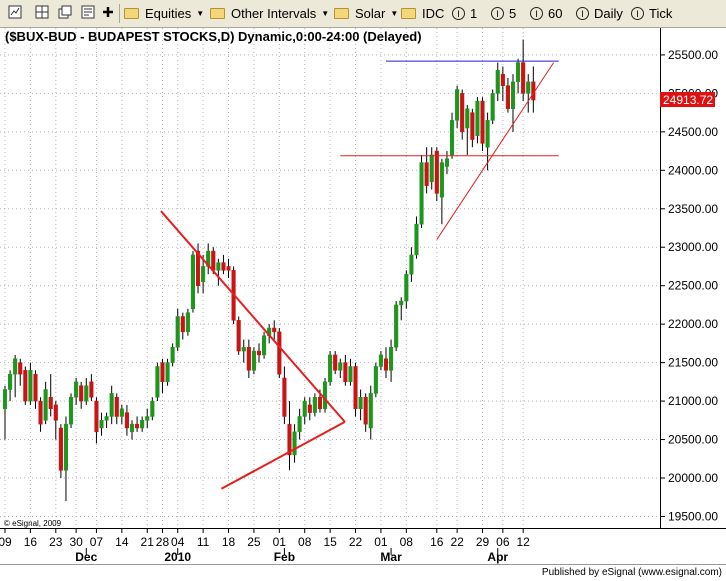 The width and height of the screenshot is (726, 581). I want to click on interval-icon: I, so click(582, 13).